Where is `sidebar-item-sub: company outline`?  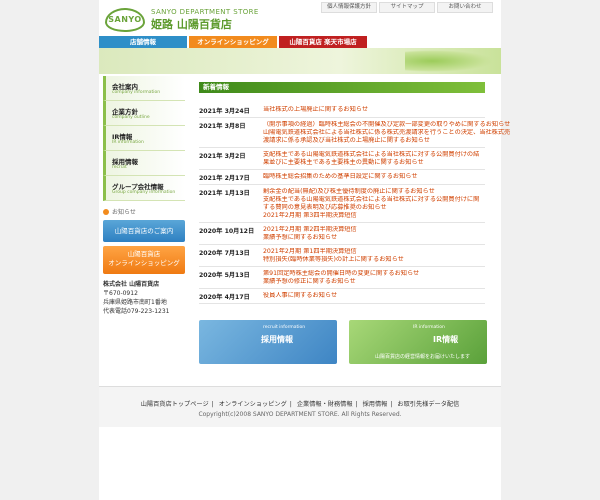
sidebar-item-sub: company outline is located at coordinates (131, 117).